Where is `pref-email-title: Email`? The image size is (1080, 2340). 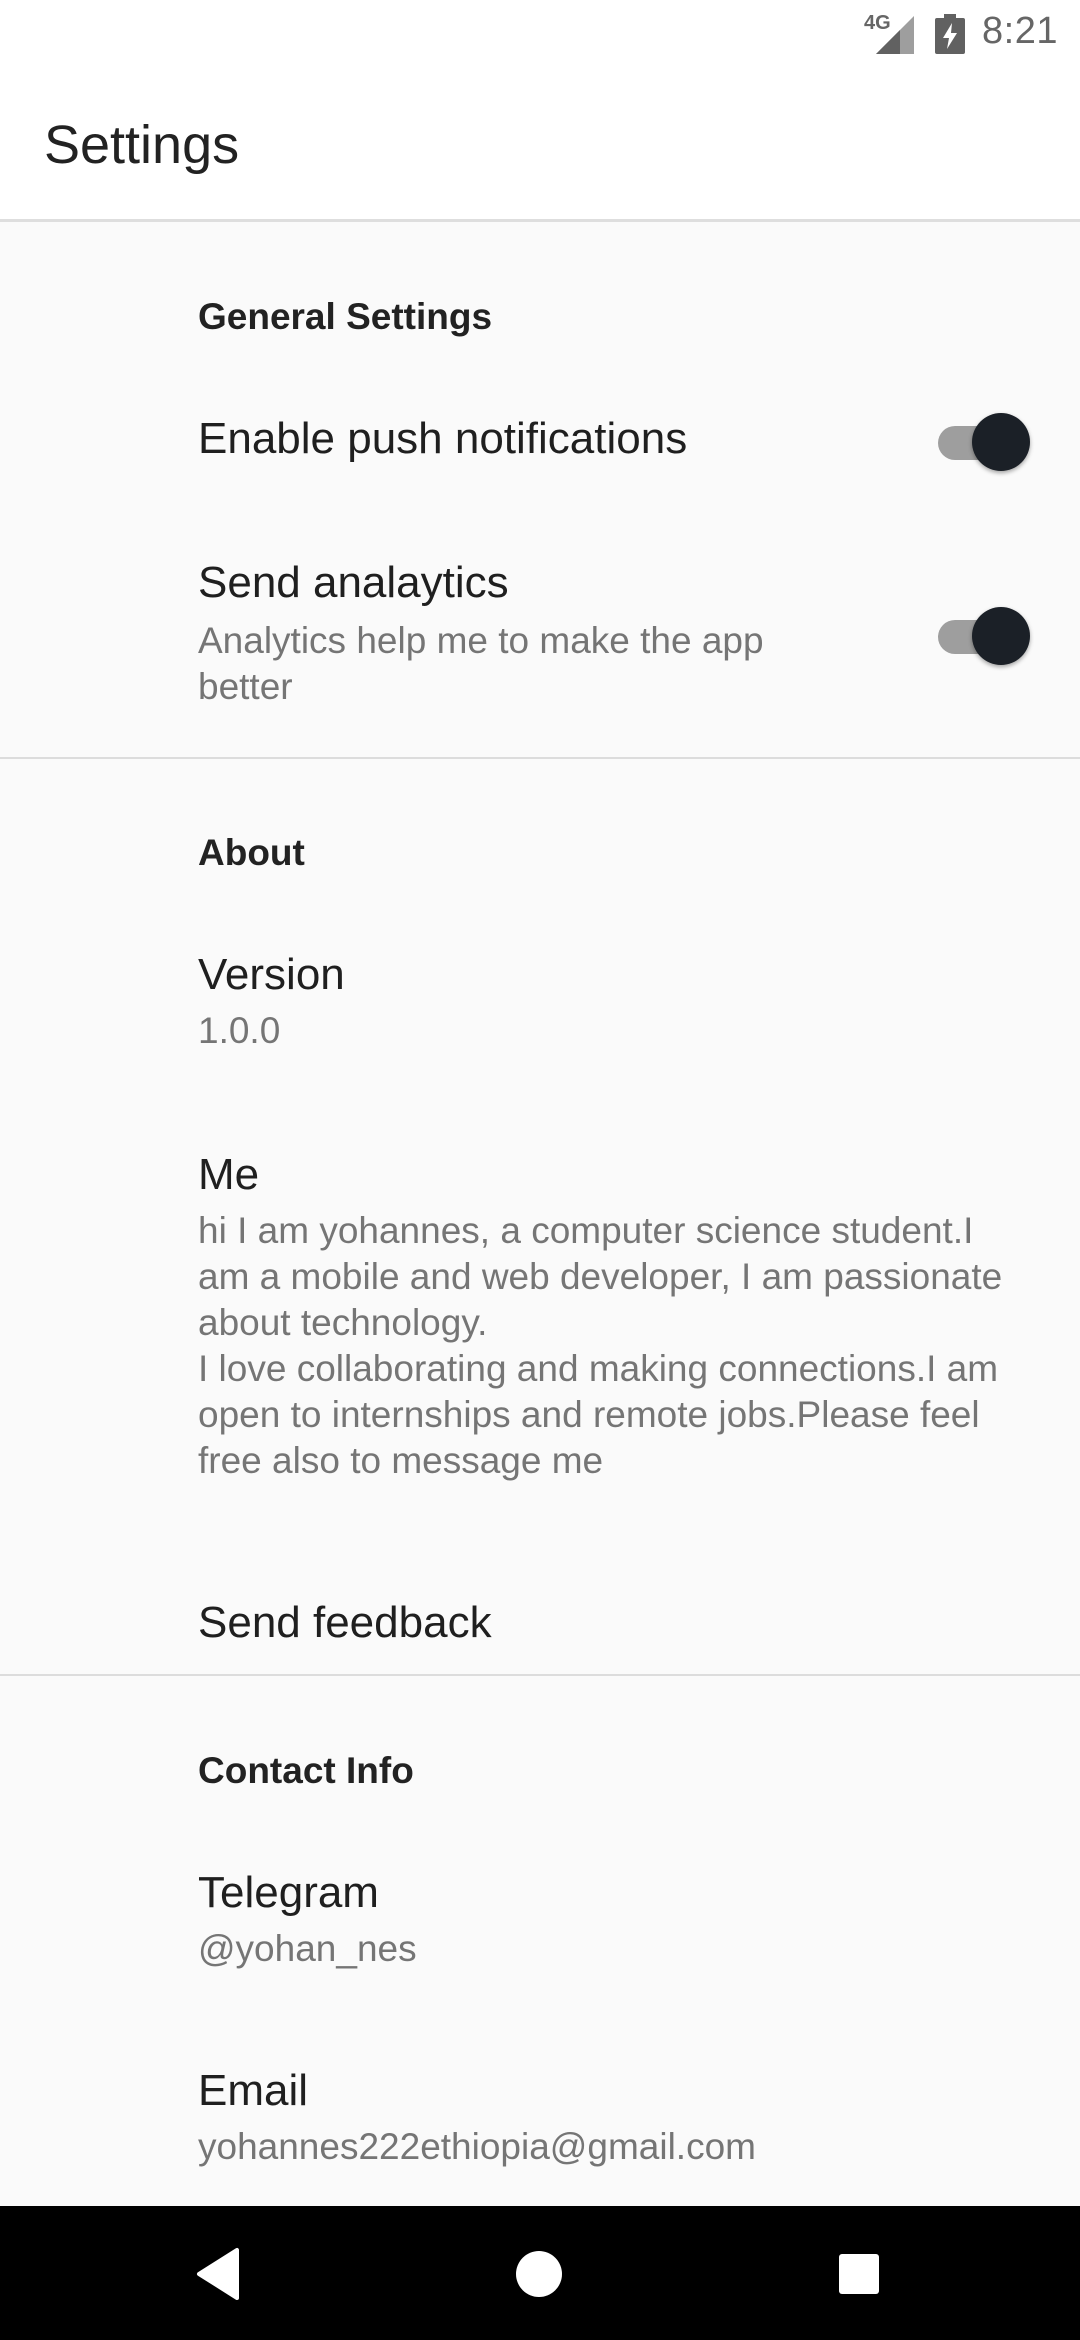 pref-email-title: Email is located at coordinates (253, 2090).